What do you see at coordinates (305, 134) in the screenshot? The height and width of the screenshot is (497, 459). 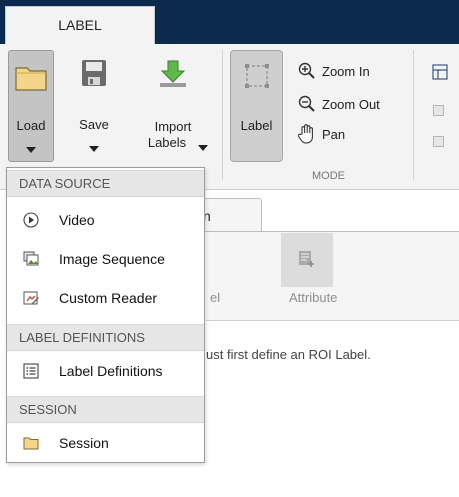 I see `pan-hand-icon` at bounding box center [305, 134].